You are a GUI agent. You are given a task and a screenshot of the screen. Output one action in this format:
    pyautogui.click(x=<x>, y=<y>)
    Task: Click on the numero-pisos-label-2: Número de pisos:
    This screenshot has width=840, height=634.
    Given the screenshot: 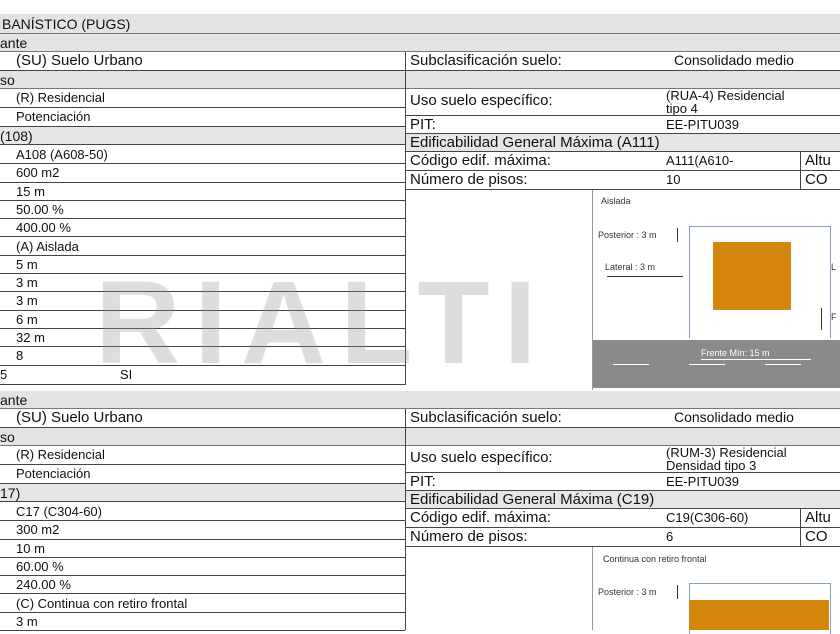 What is the action you would take?
    pyautogui.click(x=534, y=537)
    